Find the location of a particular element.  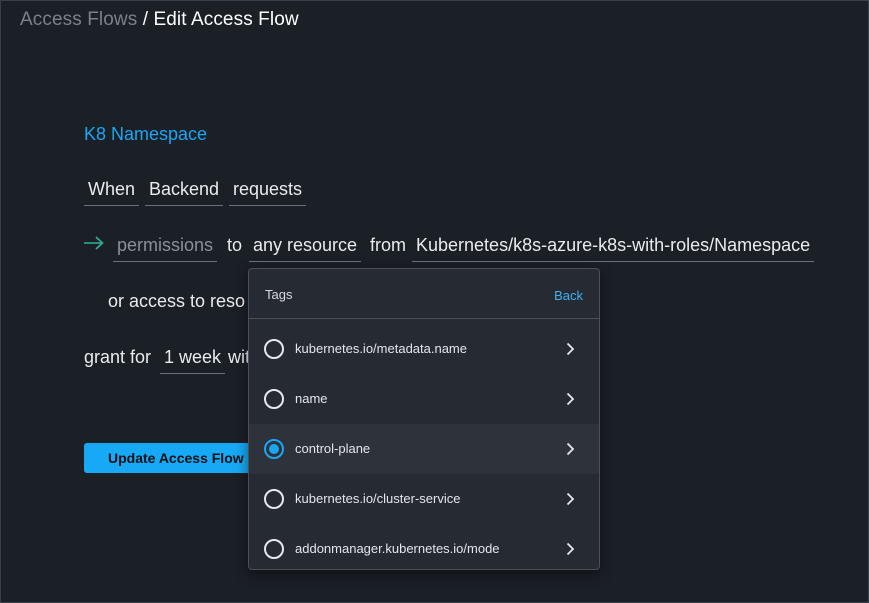

arrow-right-icon is located at coordinates (94, 243).